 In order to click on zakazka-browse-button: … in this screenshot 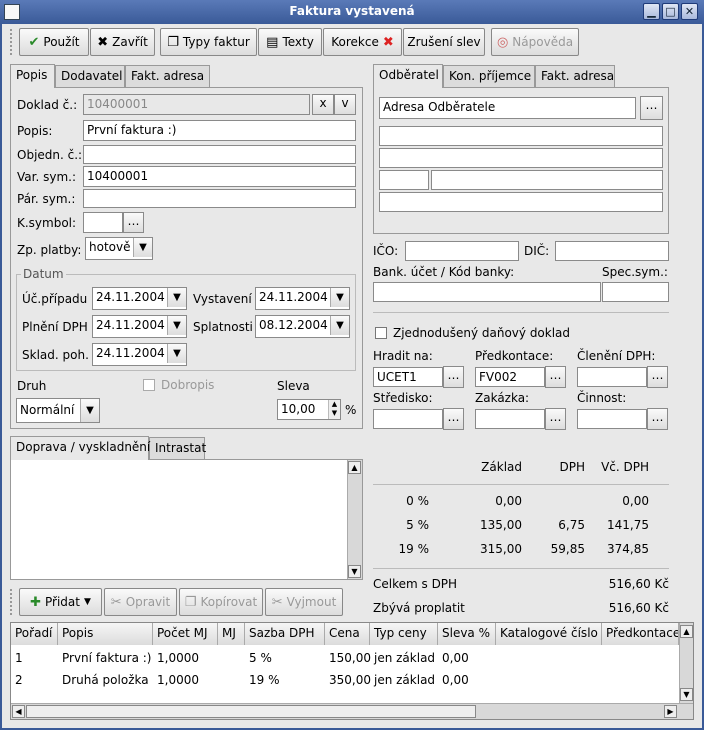, I will do `click(555, 419)`.